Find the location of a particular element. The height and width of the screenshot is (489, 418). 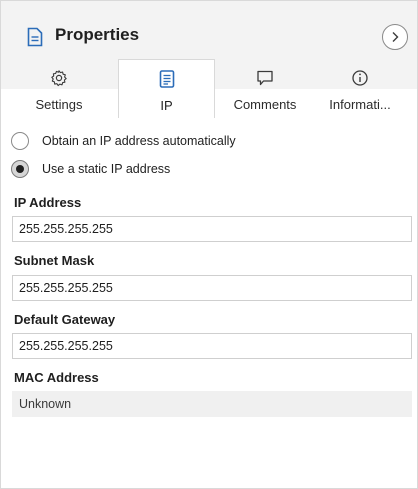

gear-icon is located at coordinates (59, 80).